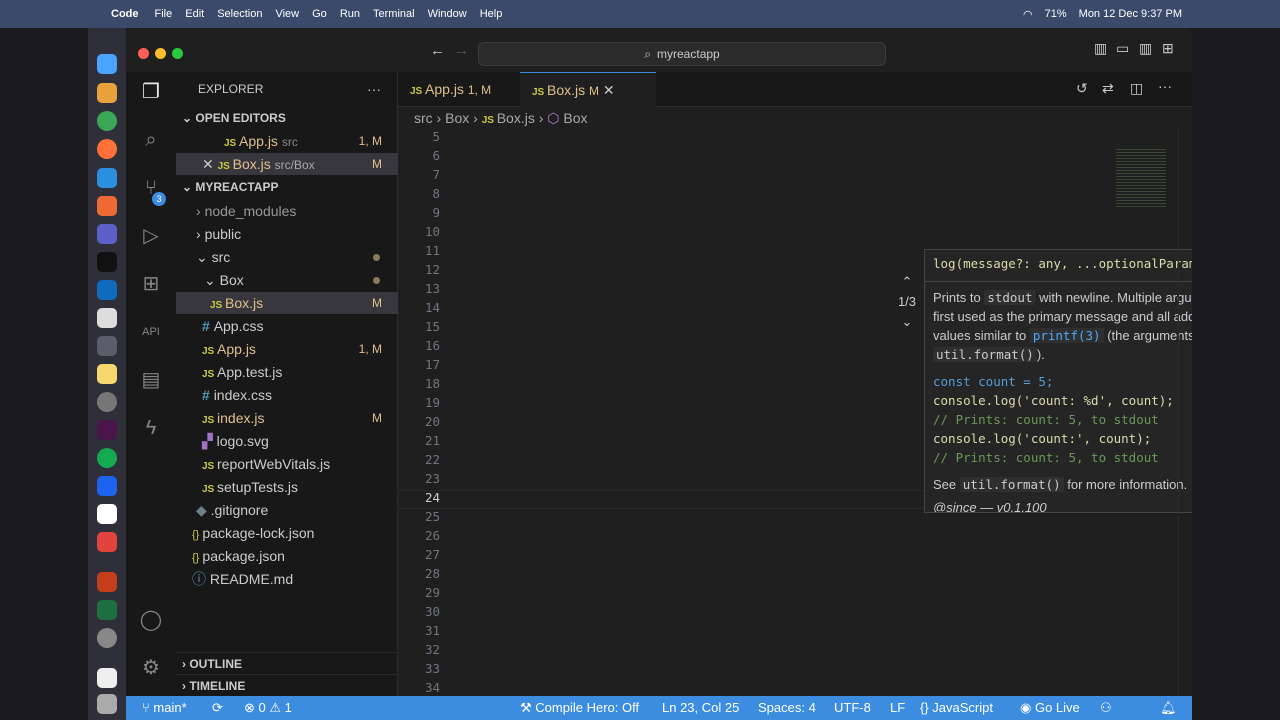 The width and height of the screenshot is (1280, 720). What do you see at coordinates (1100, 48) in the screenshot?
I see `toggle-sidebar-icon: ▥` at bounding box center [1100, 48].